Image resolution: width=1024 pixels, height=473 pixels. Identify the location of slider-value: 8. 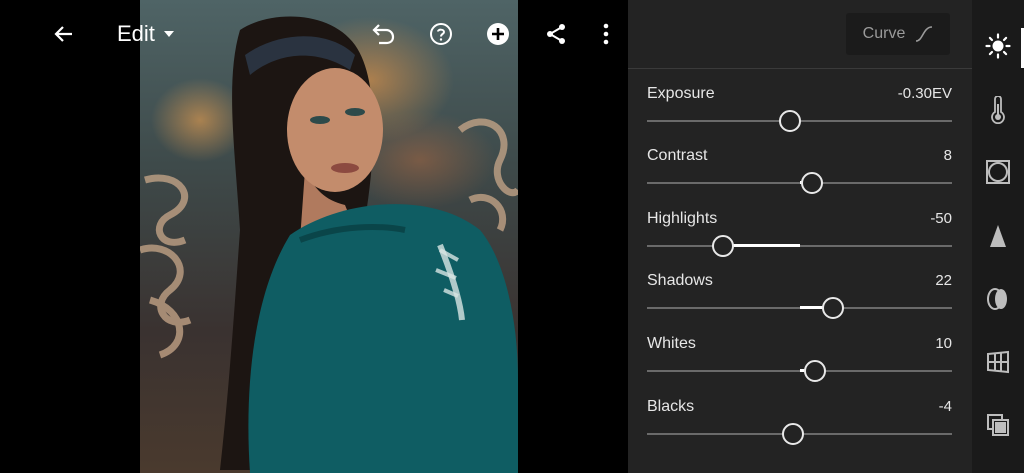
(947, 155).